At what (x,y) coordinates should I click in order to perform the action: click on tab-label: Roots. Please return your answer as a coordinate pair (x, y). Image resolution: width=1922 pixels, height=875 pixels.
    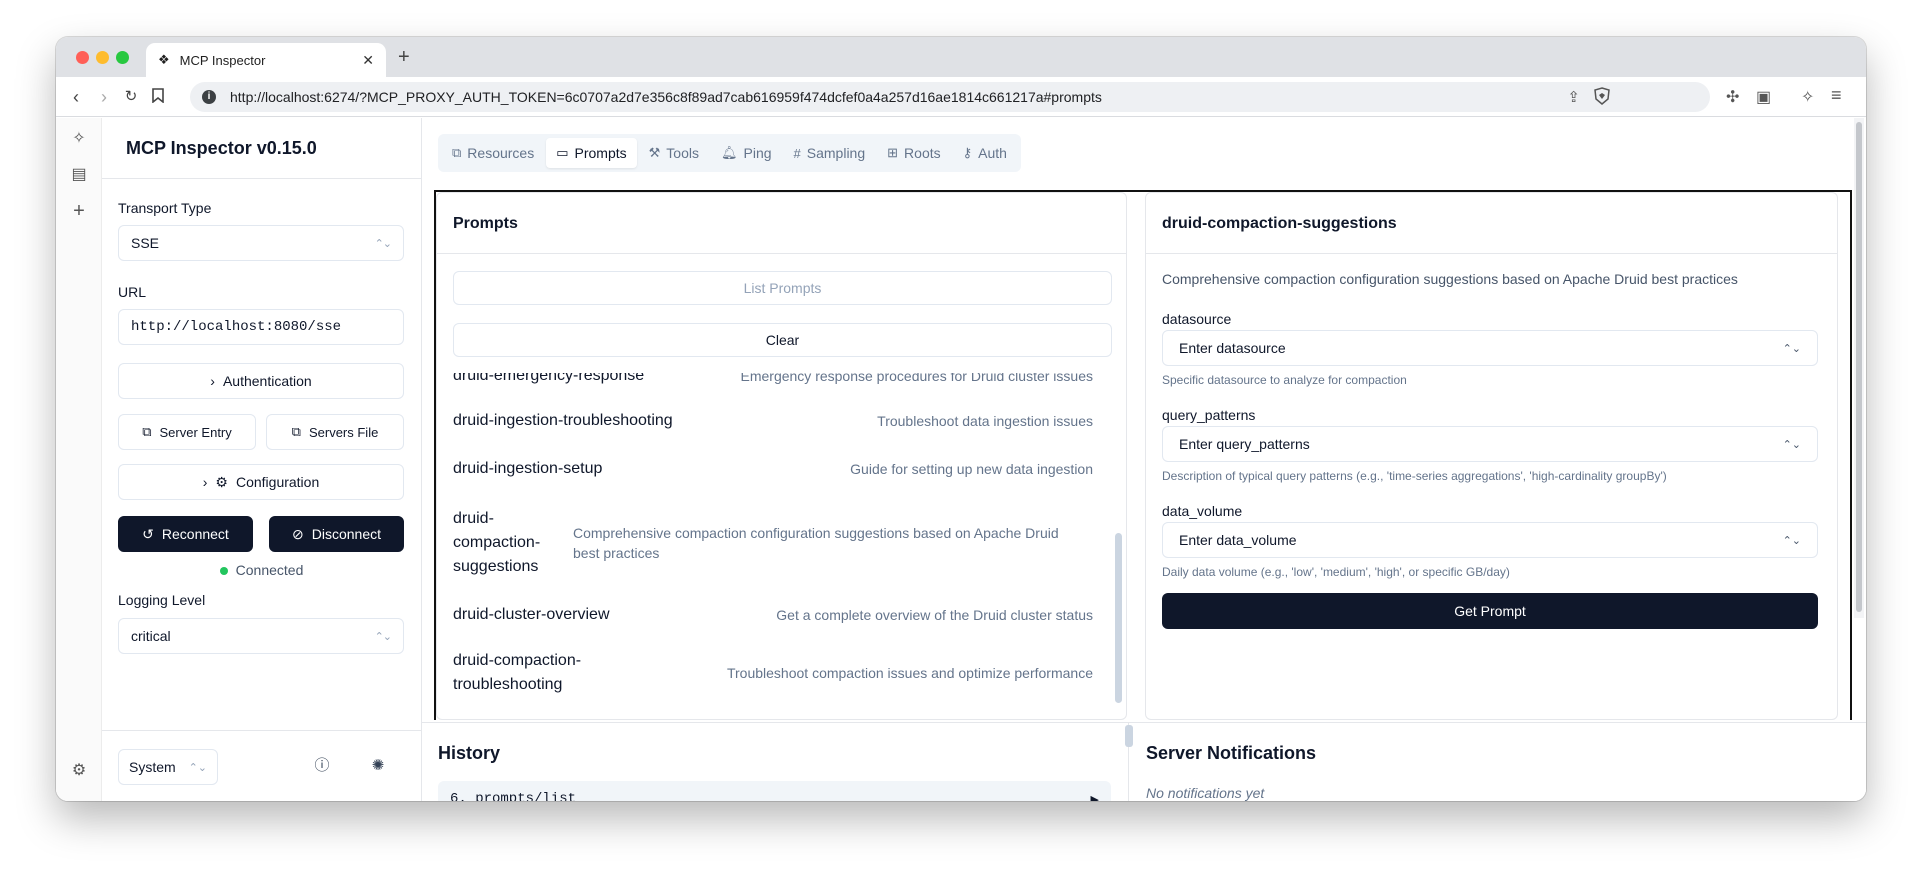
    Looking at the image, I should click on (922, 153).